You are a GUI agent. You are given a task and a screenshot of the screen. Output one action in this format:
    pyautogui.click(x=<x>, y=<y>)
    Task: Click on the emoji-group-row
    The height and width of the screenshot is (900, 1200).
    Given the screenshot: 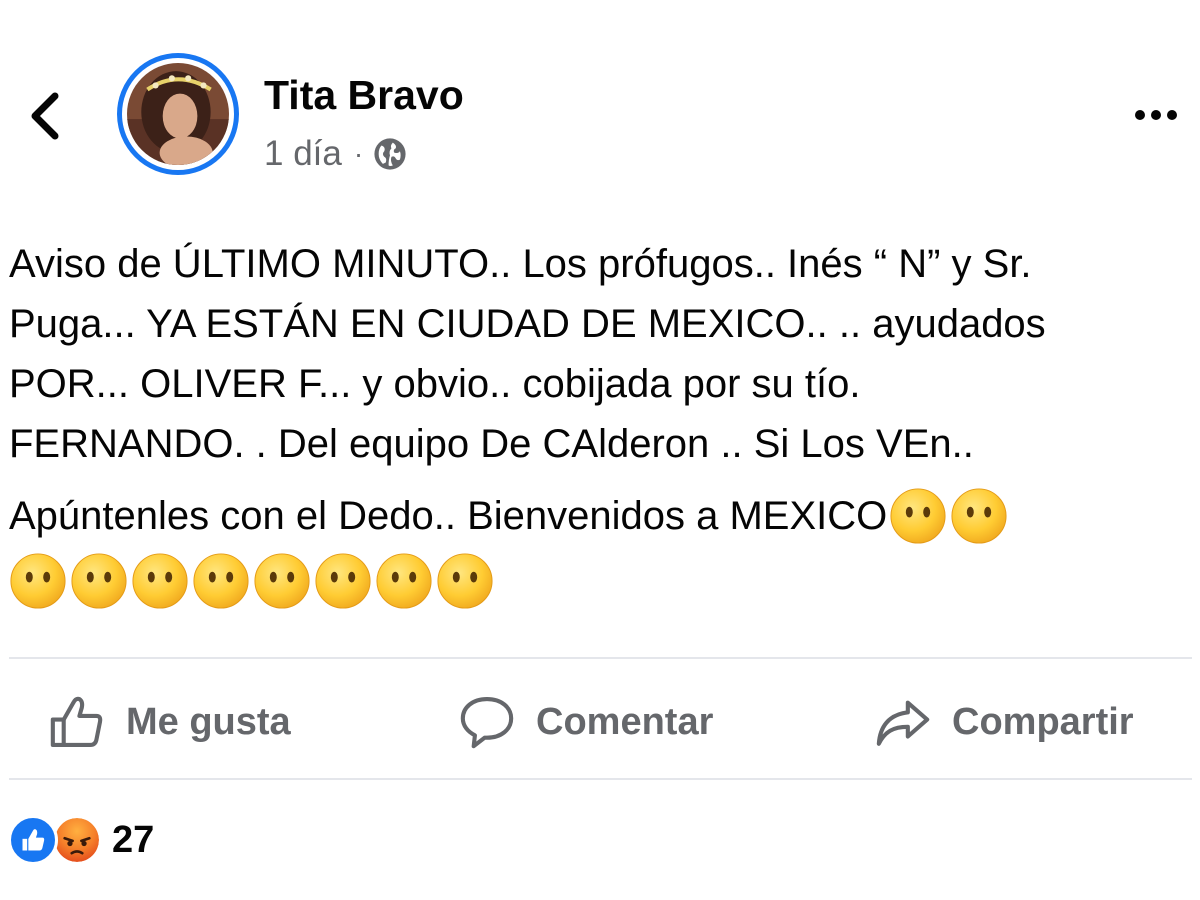 What is the action you would take?
    pyautogui.click(x=599, y=581)
    